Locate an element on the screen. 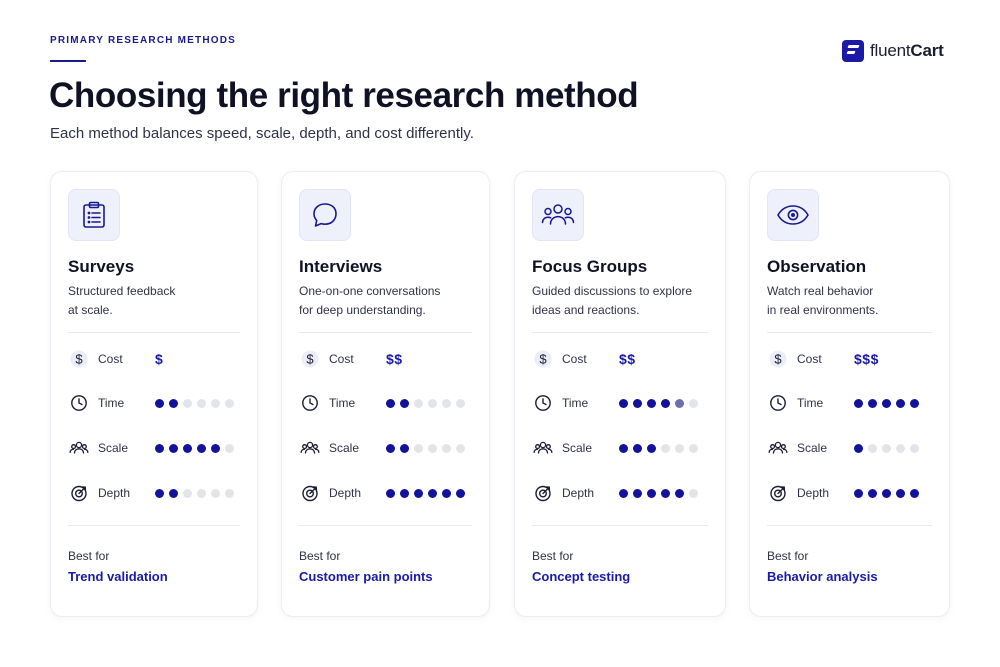 The image size is (1000, 667). card-description-line: Structured feedback is located at coordinates (122, 291).